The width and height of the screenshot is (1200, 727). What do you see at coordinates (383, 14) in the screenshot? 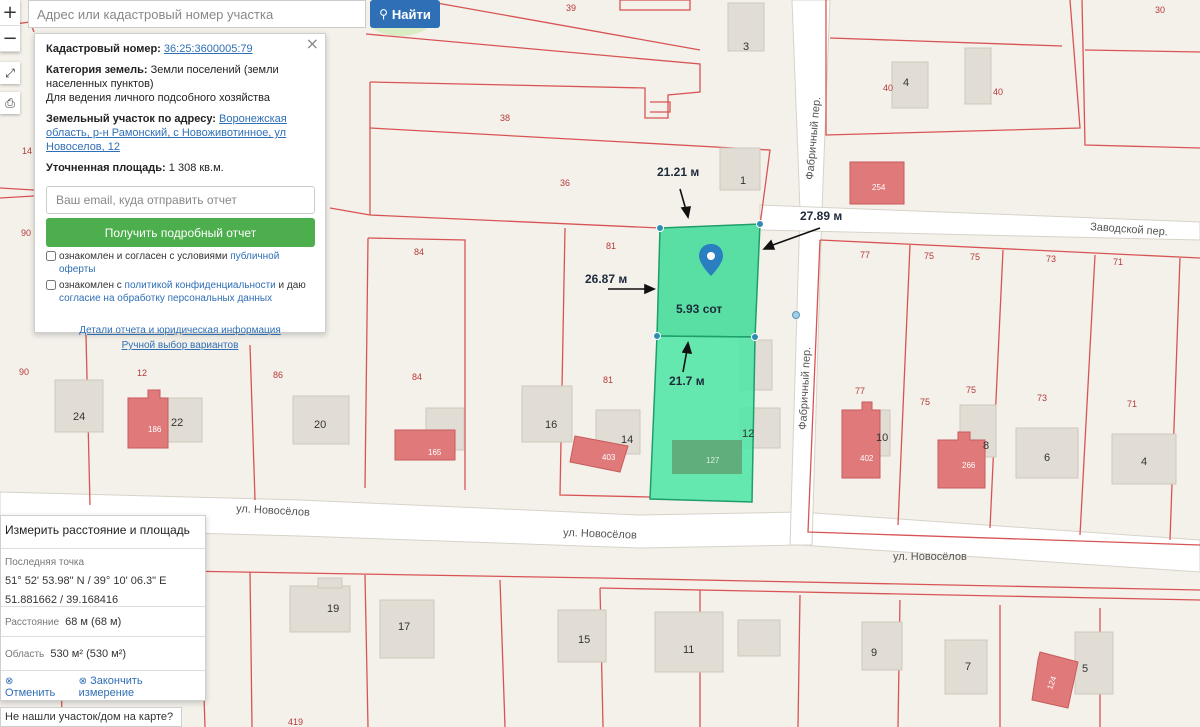
I see `search-icon: ⚲` at bounding box center [383, 14].